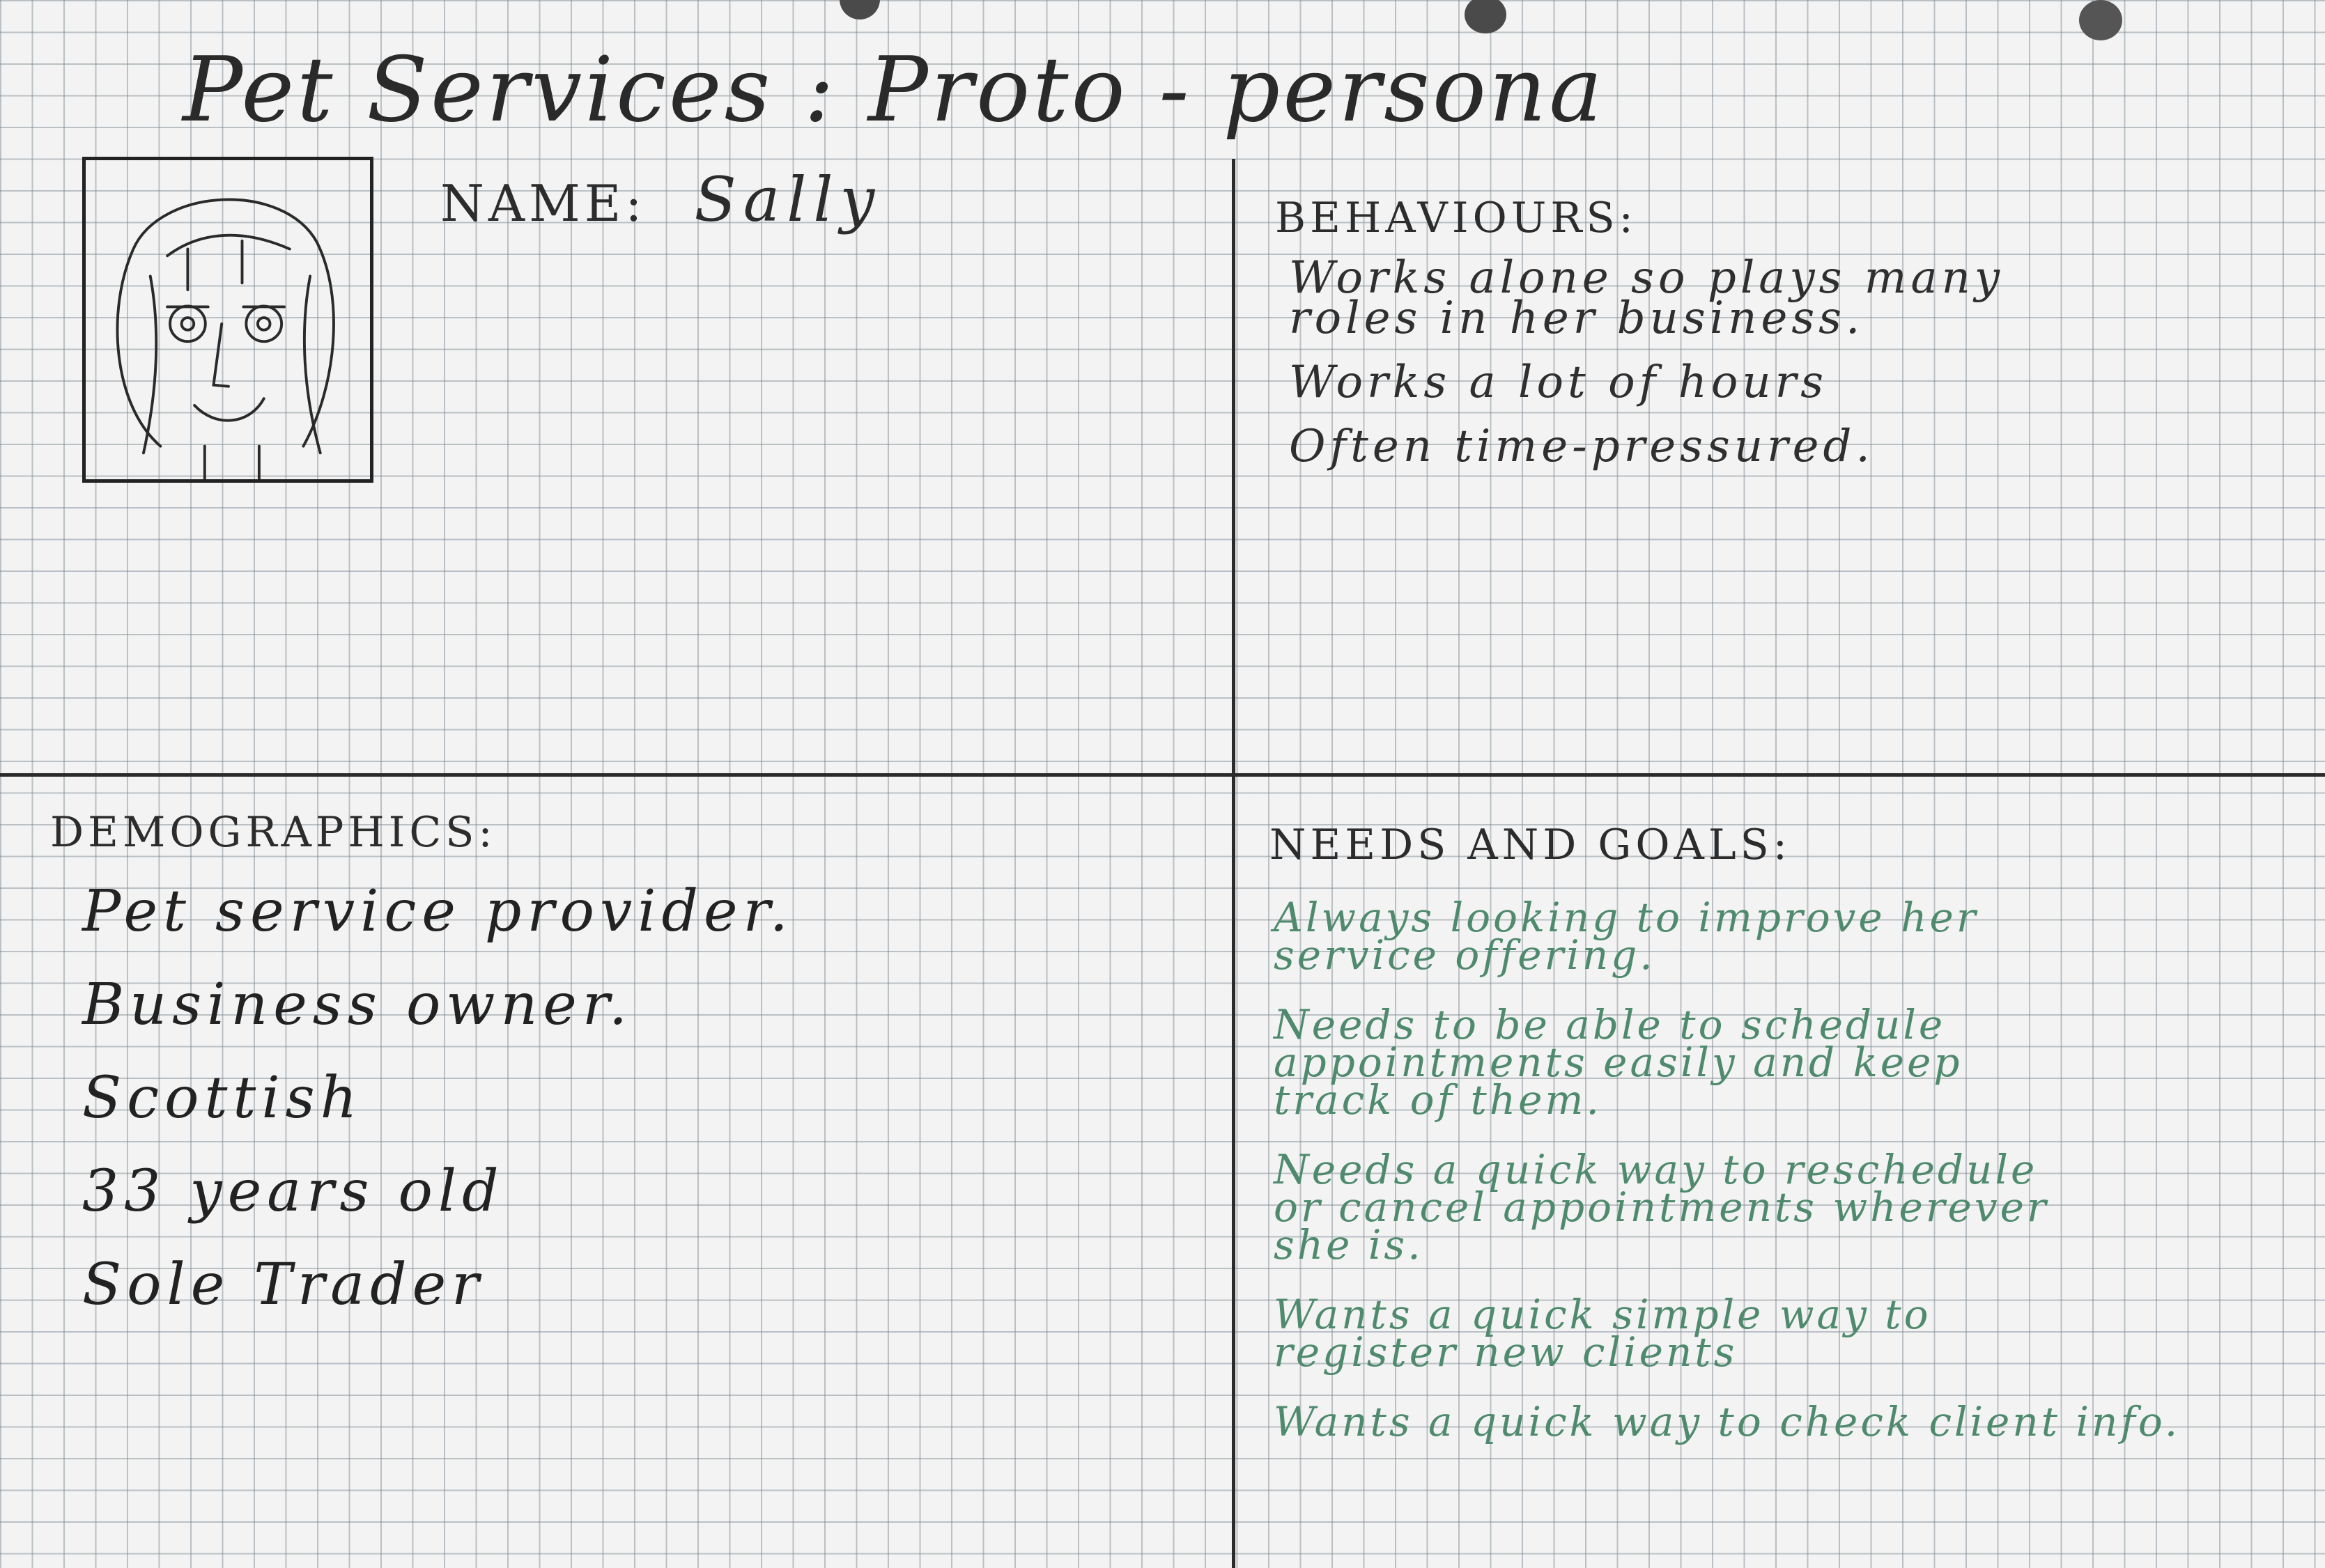  Describe the element at coordinates (1558, 382) in the screenshot. I see `behaviour-item: Works a lot of hours` at that location.